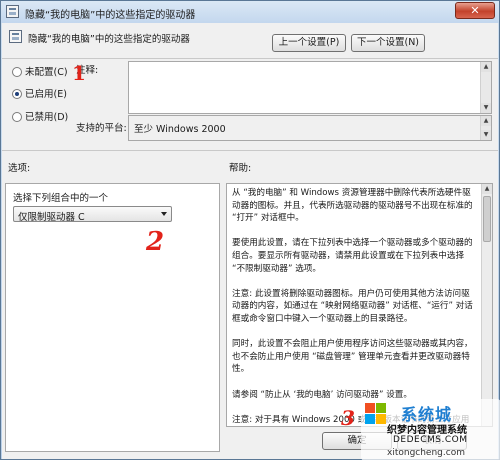 Image resolution: width=500 pixels, height=460 pixels. Describe the element at coordinates (485, 128) in the screenshot. I see `platform-scrollbar: ▲ ▼` at that location.